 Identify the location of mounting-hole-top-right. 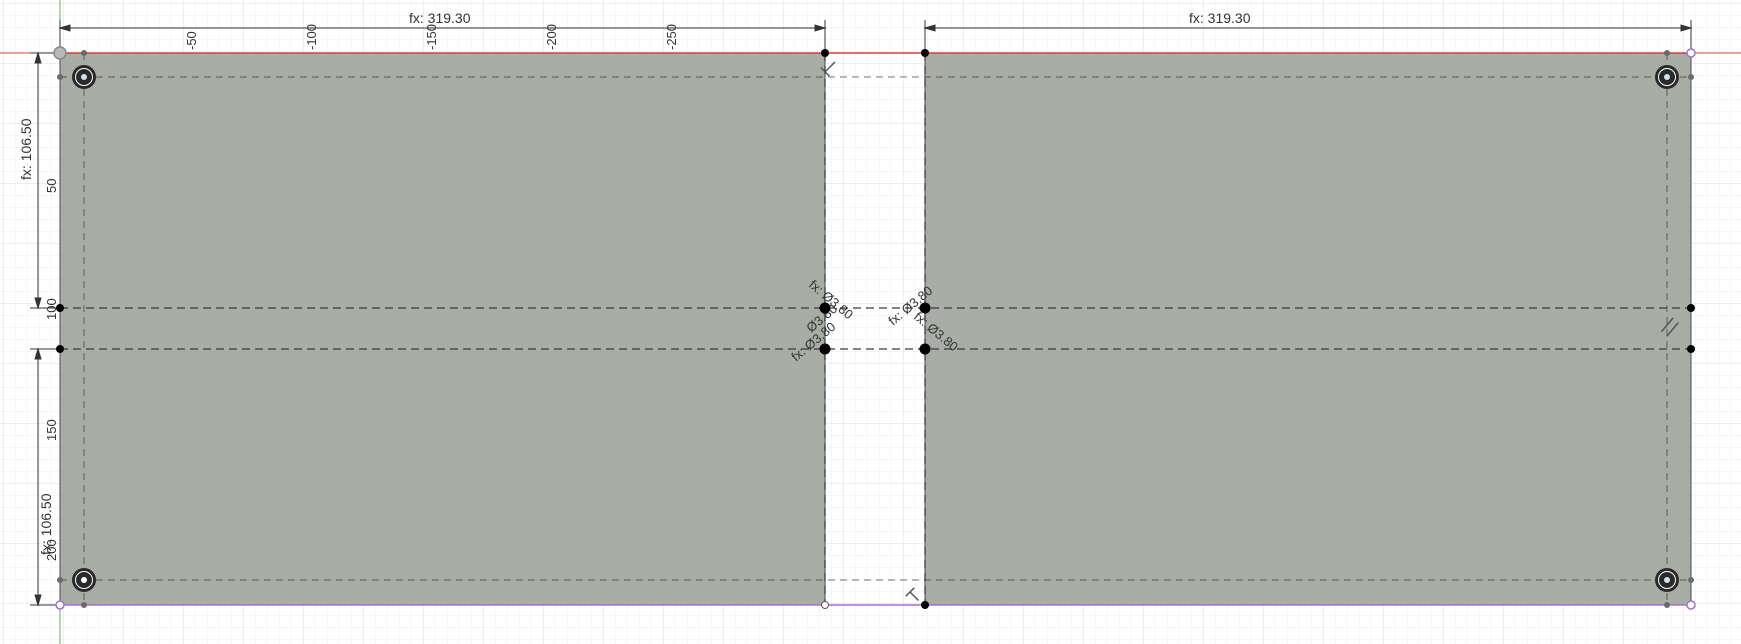
(1667, 77).